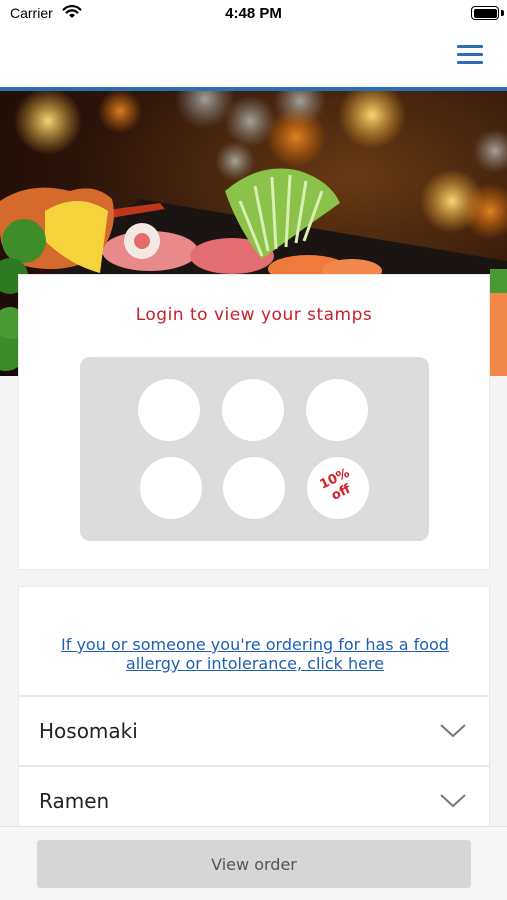 This screenshot has height=900, width=507. What do you see at coordinates (485, 13) in the screenshot?
I see `battery-icon` at bounding box center [485, 13].